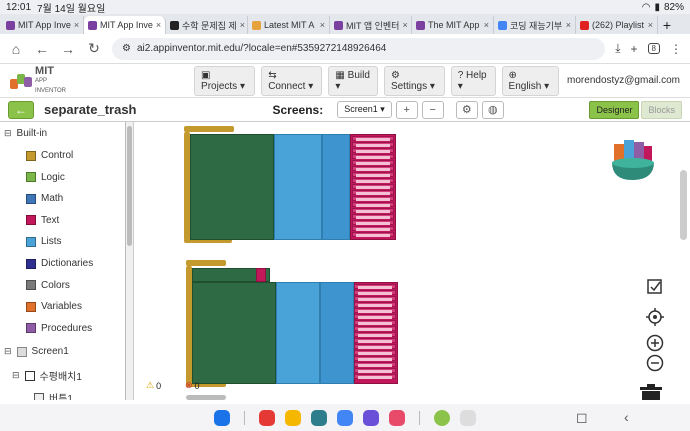  Describe the element at coordinates (50, 85) in the screenshot. I see `logo-subtitle: APP INVENTOR` at that location.